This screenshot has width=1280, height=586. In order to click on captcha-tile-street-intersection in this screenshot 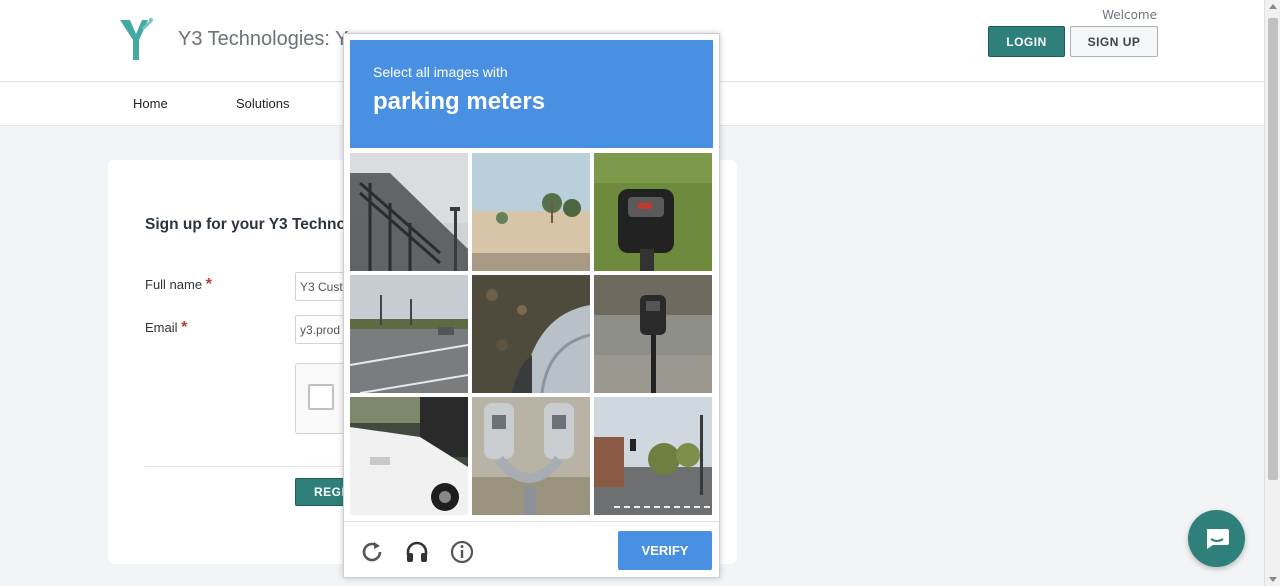, I will do `click(409, 334)`.